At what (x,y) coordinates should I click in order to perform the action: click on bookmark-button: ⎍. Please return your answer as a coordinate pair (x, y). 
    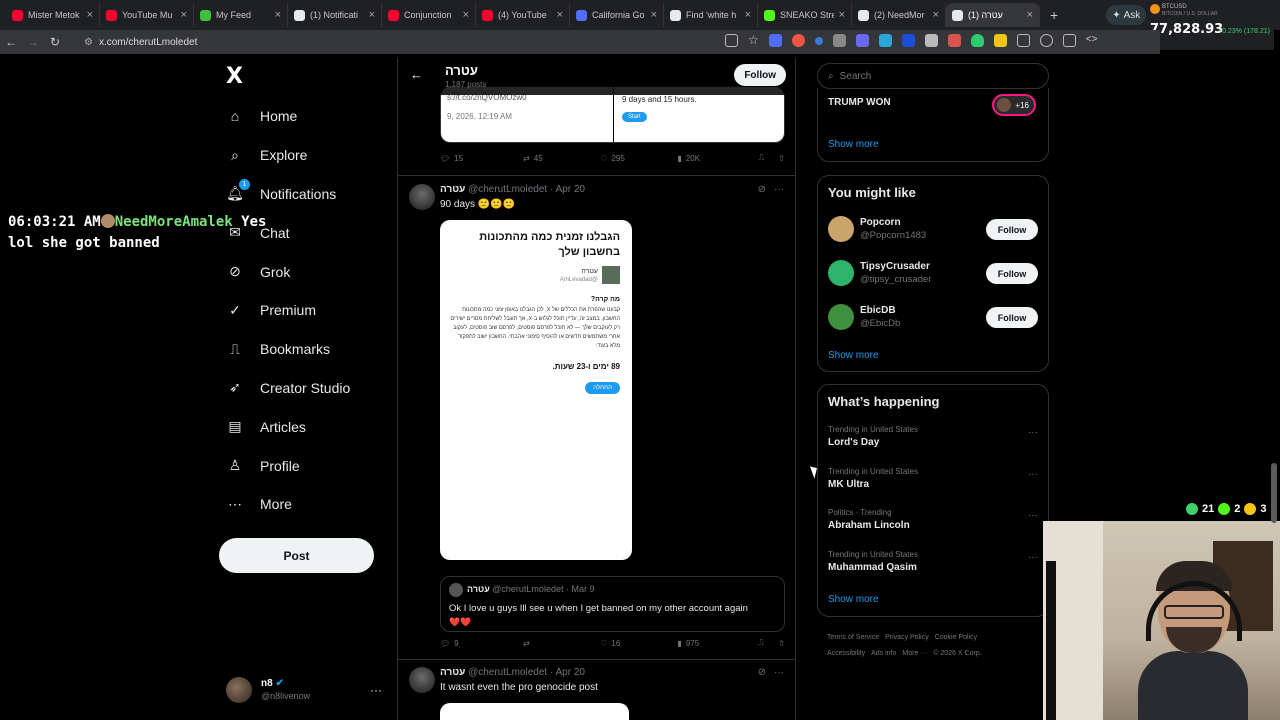
    Looking at the image, I should click on (769, 643).